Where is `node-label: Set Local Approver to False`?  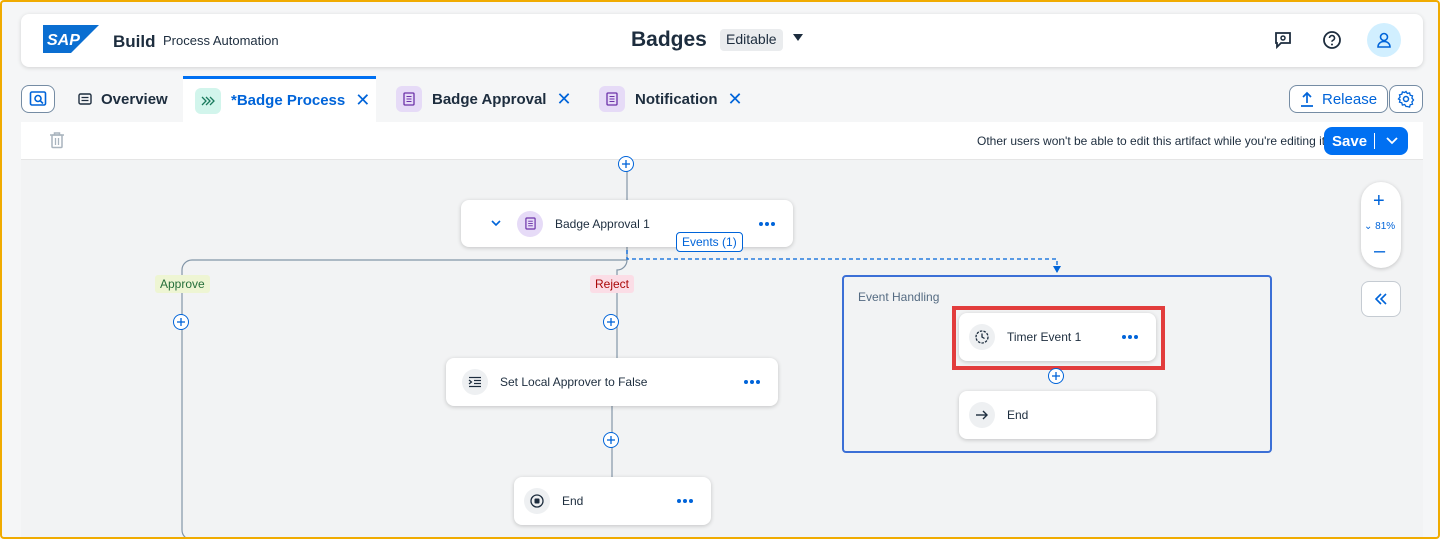
node-label: Set Local Approver to False is located at coordinates (574, 382).